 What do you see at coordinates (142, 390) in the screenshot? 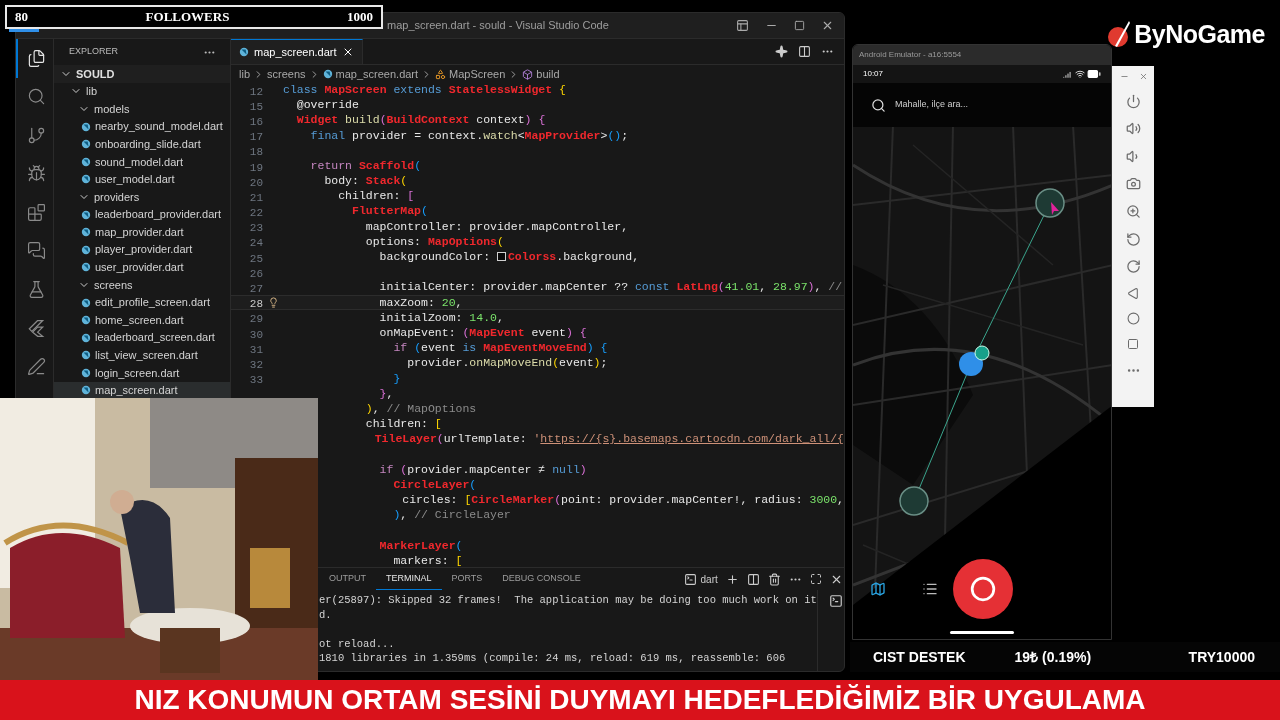
I see `tree-item: map_screen.dart` at bounding box center [142, 390].